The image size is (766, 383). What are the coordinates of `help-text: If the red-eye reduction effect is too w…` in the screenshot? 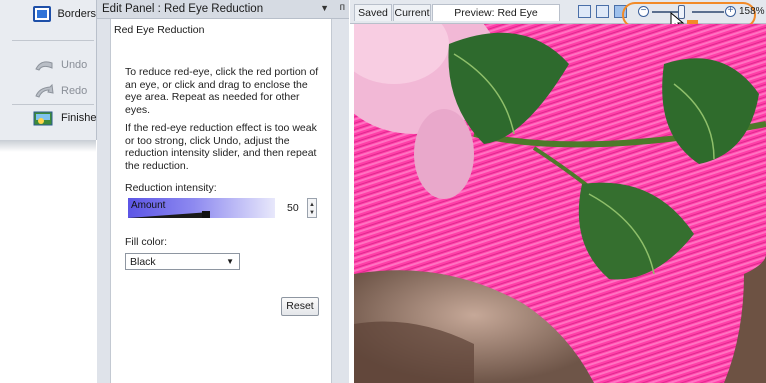 It's located at (221, 147).